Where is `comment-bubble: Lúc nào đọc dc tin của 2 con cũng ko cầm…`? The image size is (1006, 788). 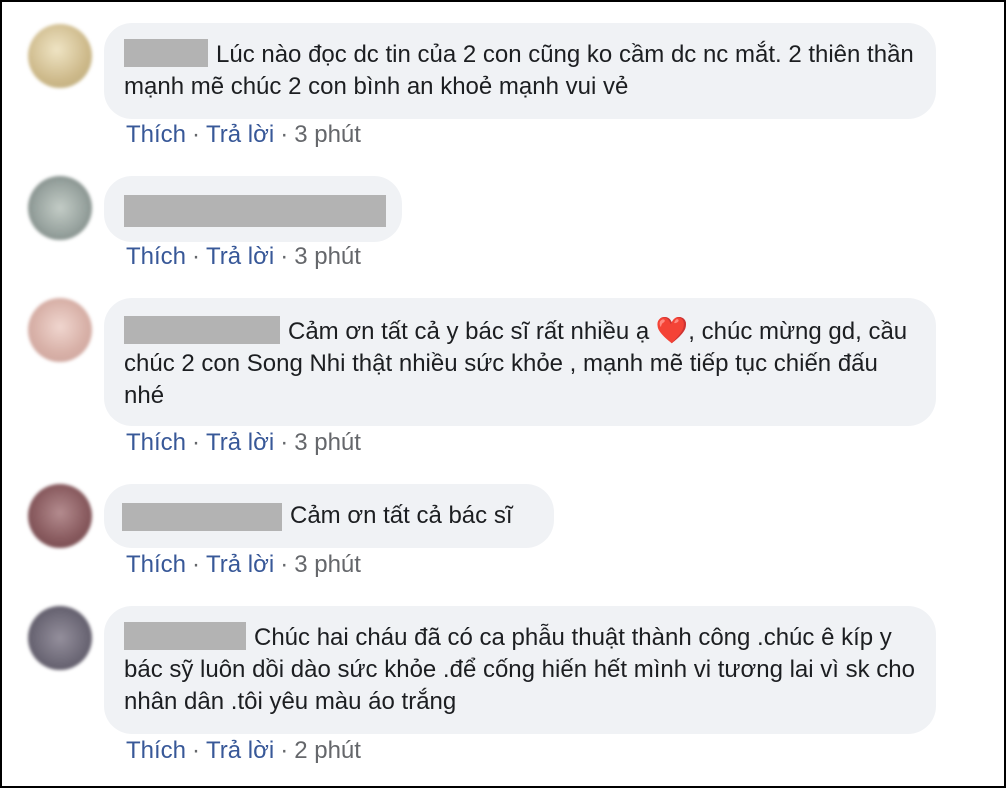 comment-bubble: Lúc nào đọc dc tin của 2 con cũng ko cầm… is located at coordinates (520, 71).